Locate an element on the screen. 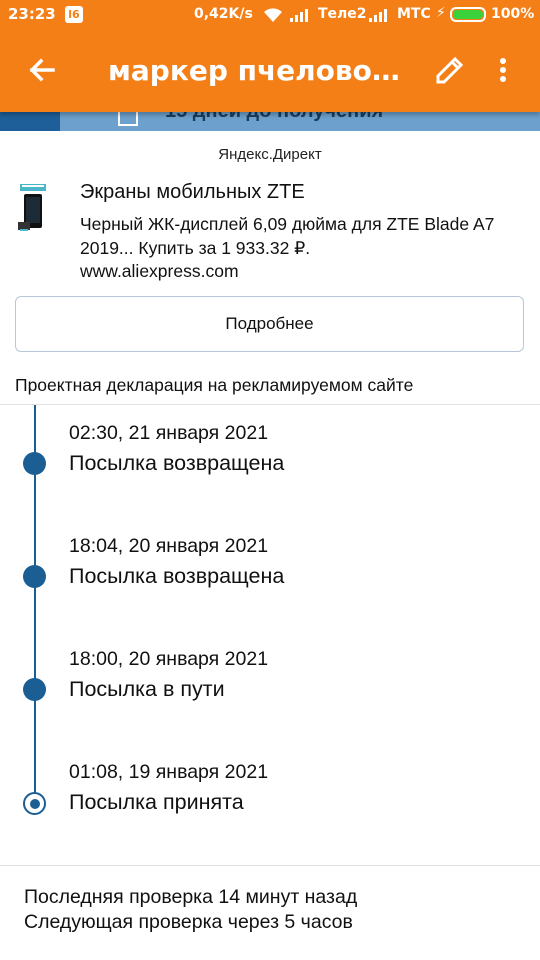 This screenshot has width=540, height=960. phone-screen-thumbnail-icon is located at coordinates (33, 207).